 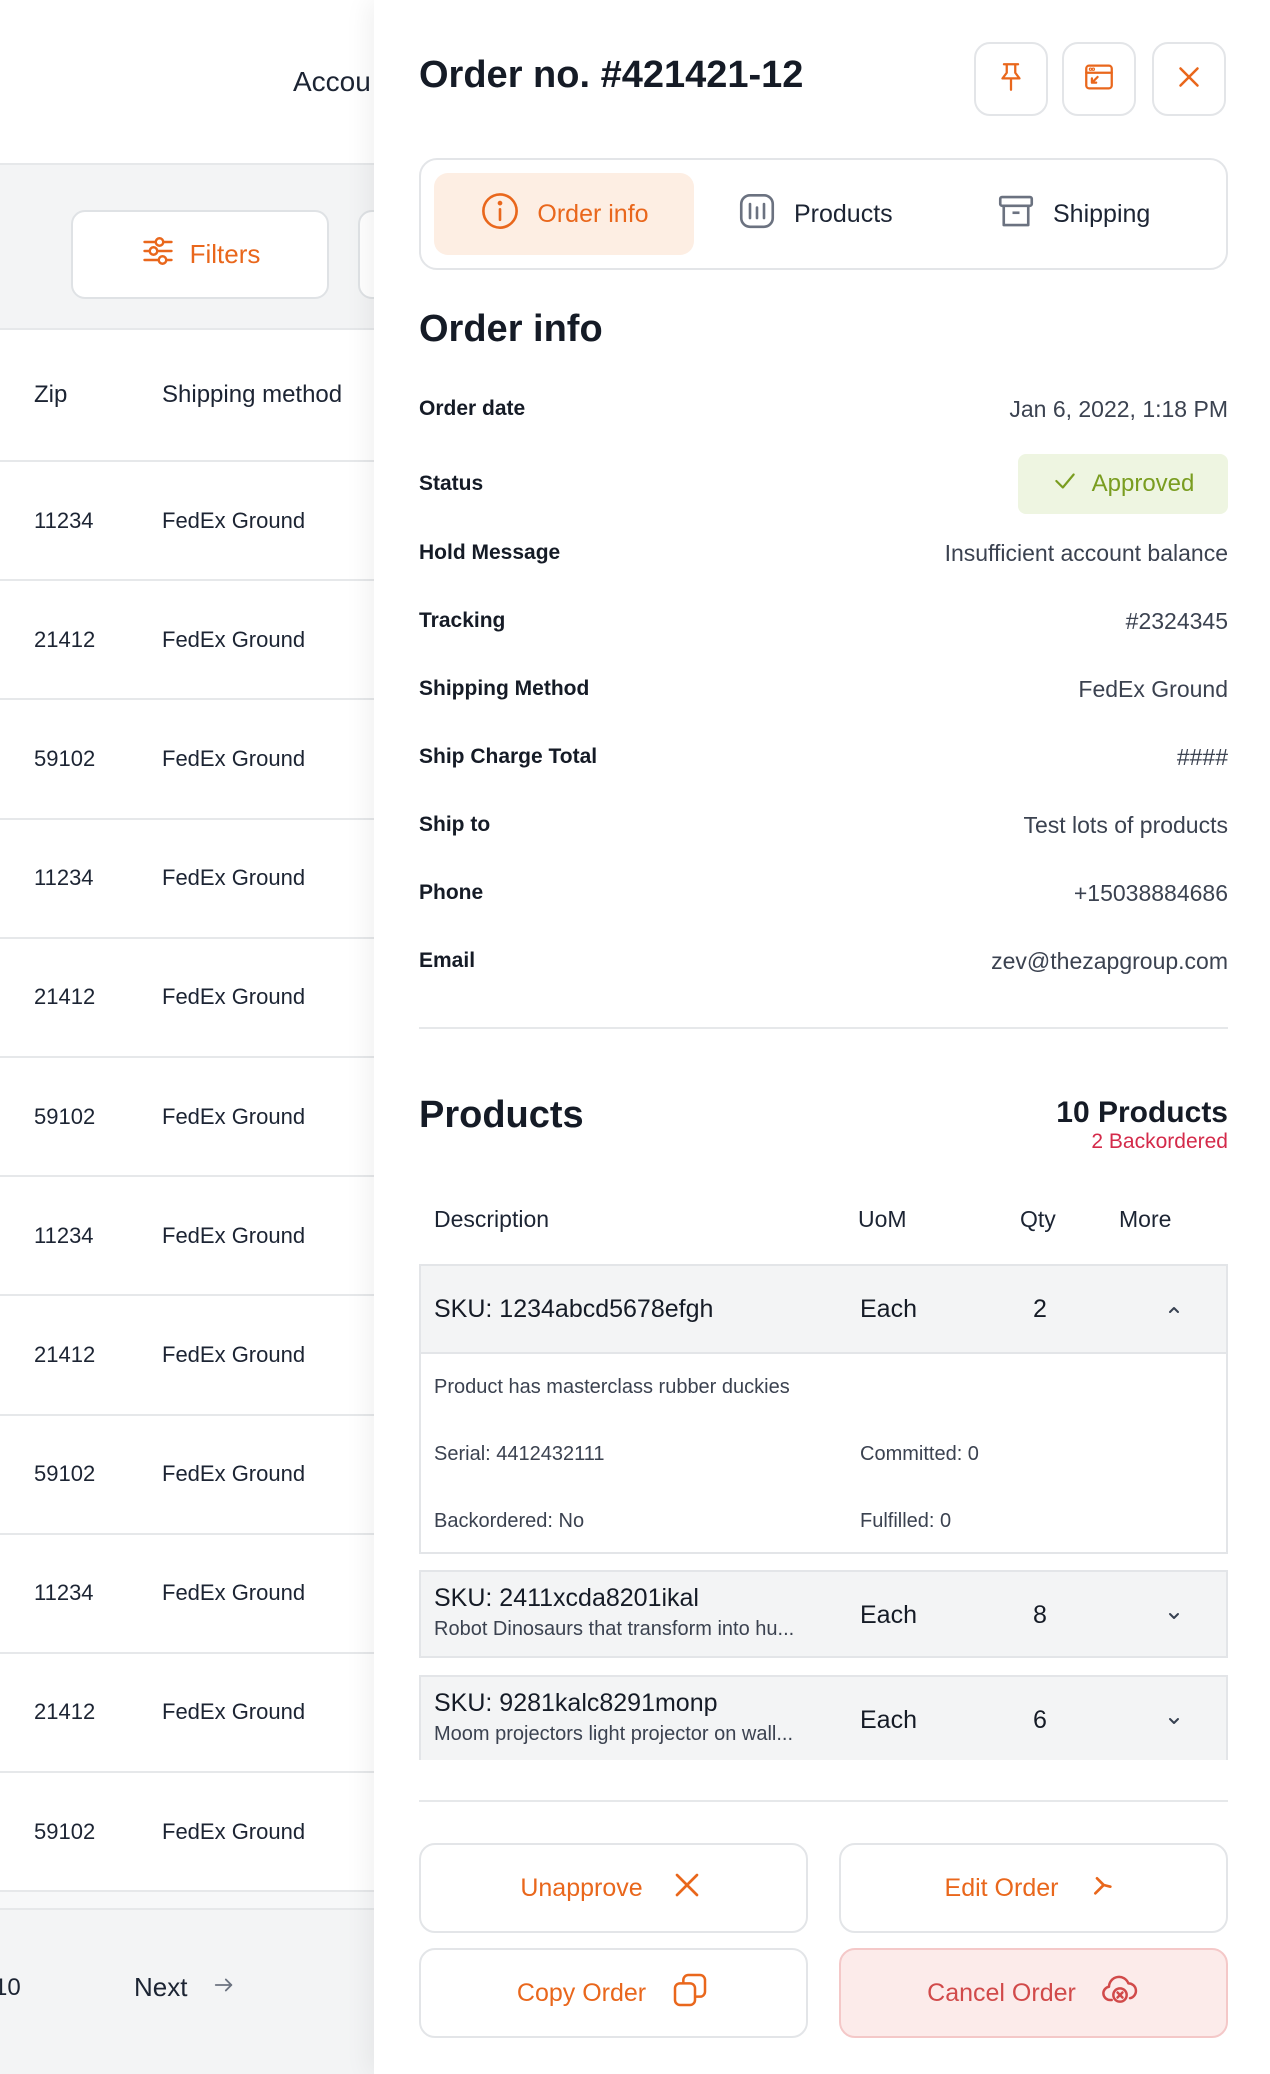 What do you see at coordinates (1145, 1219) in the screenshot?
I see `column-more: More` at bounding box center [1145, 1219].